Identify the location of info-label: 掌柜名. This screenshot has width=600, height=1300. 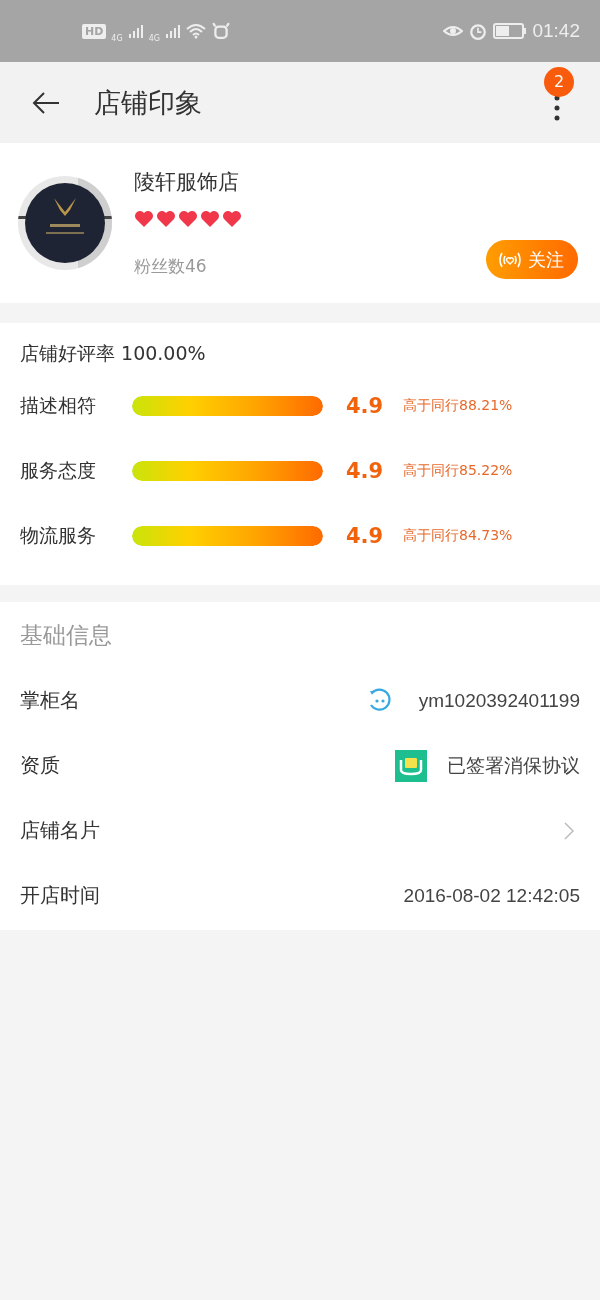
(50, 700).